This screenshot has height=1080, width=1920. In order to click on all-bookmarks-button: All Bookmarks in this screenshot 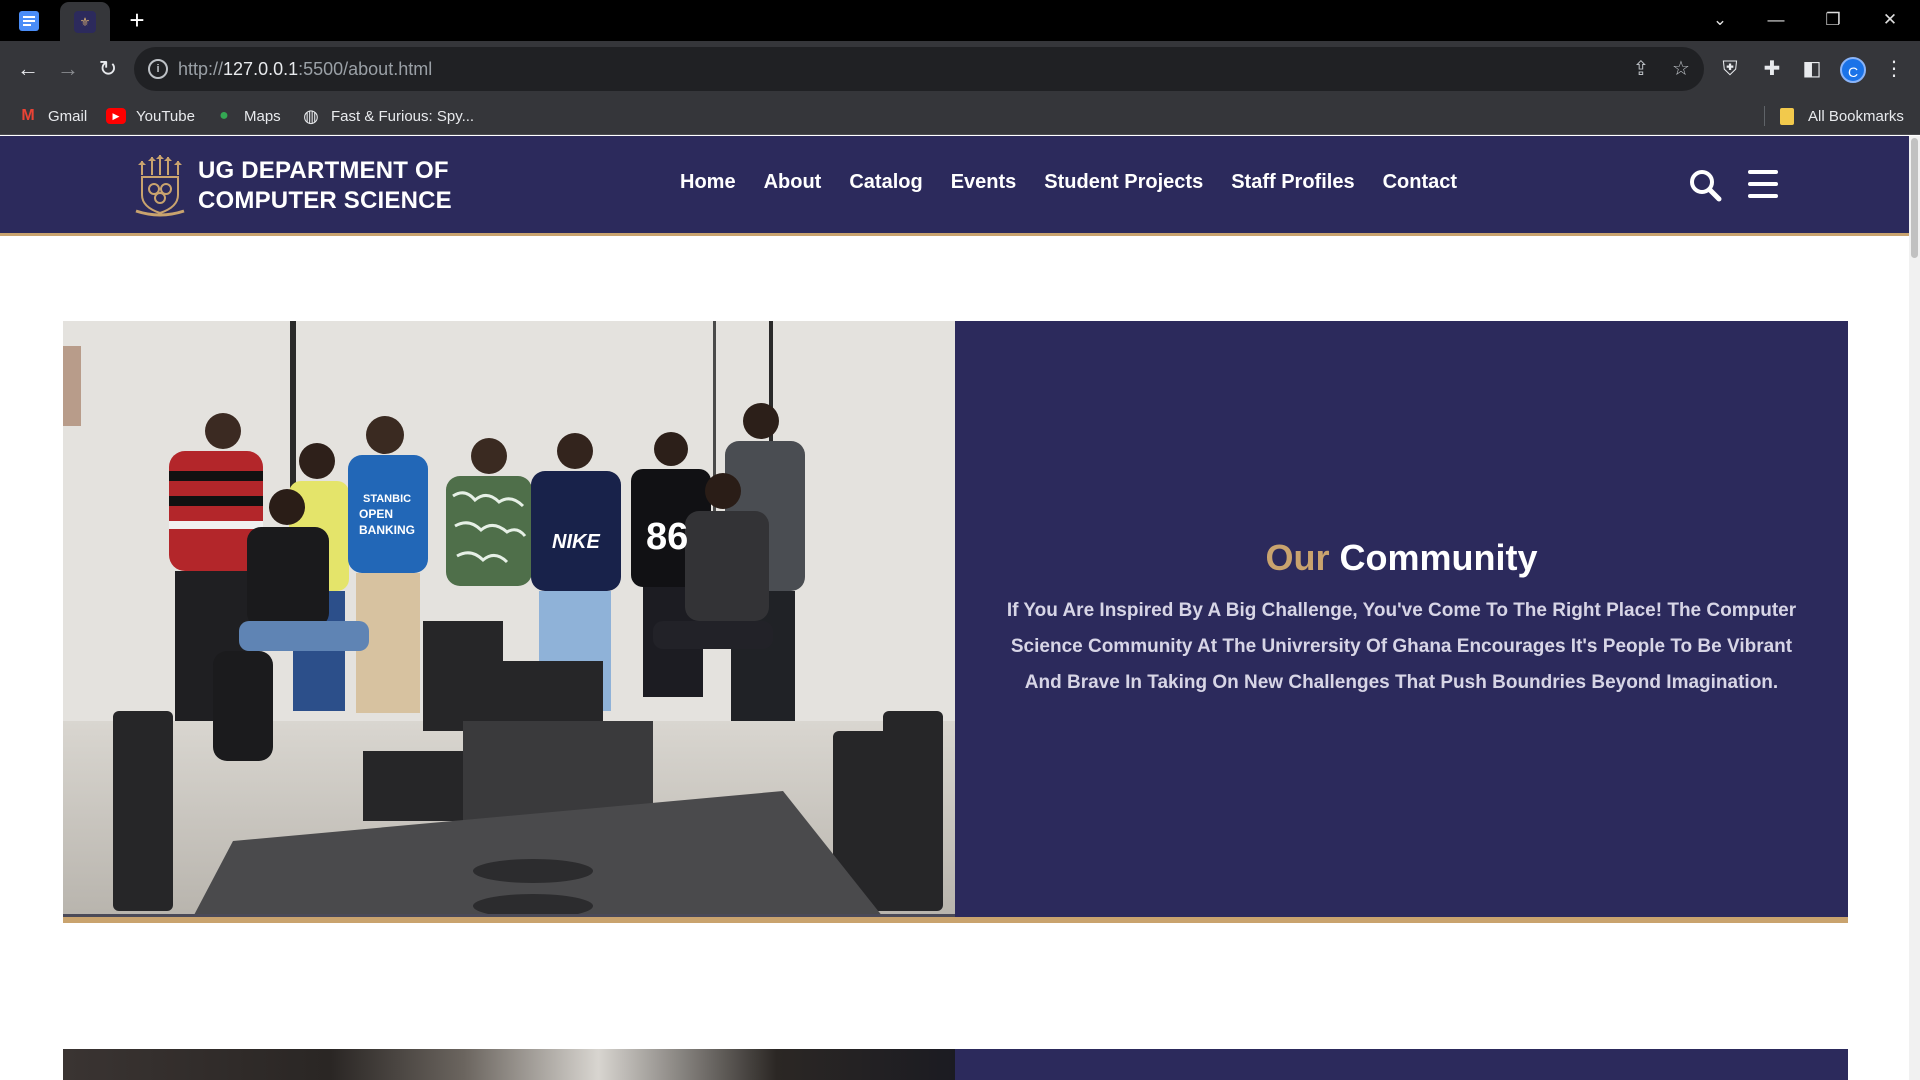, I will do `click(1842, 116)`.